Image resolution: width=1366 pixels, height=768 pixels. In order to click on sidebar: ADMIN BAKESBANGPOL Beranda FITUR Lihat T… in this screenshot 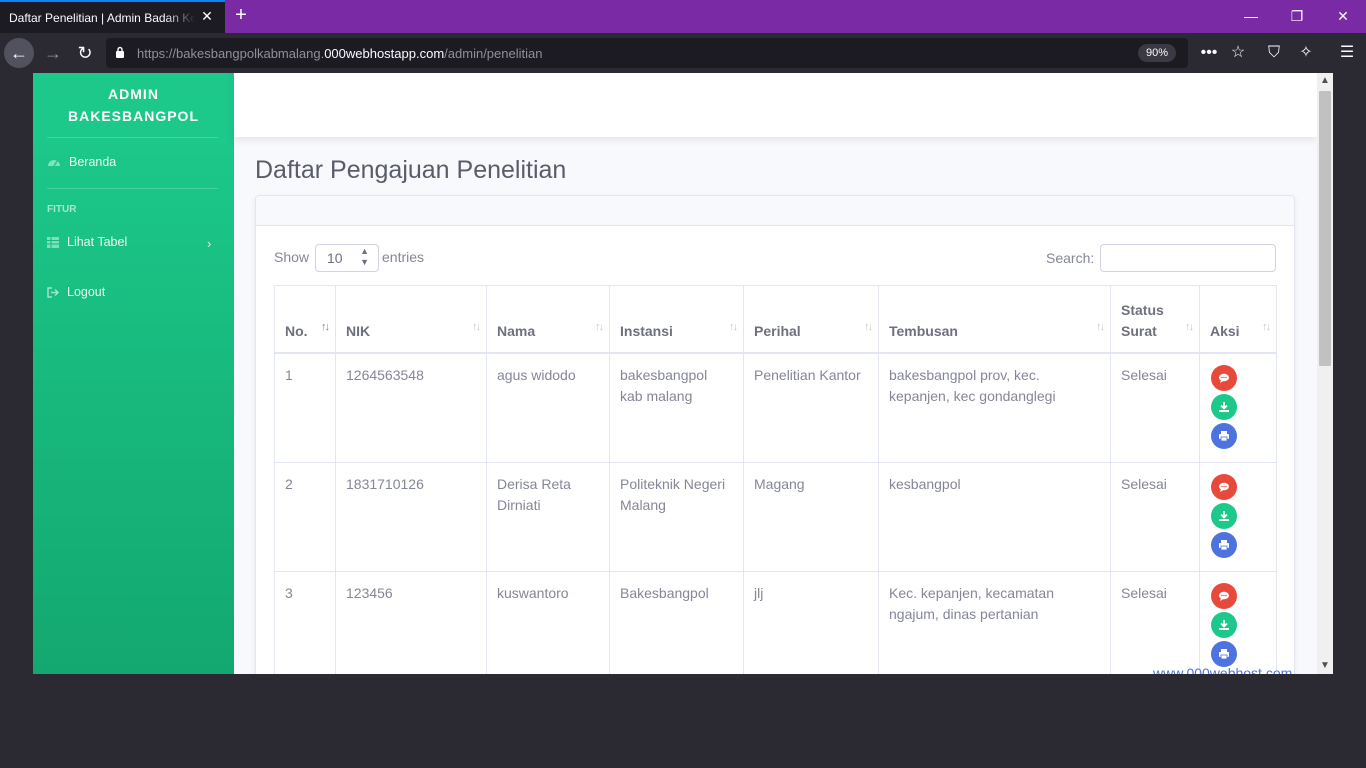, I will do `click(133, 373)`.